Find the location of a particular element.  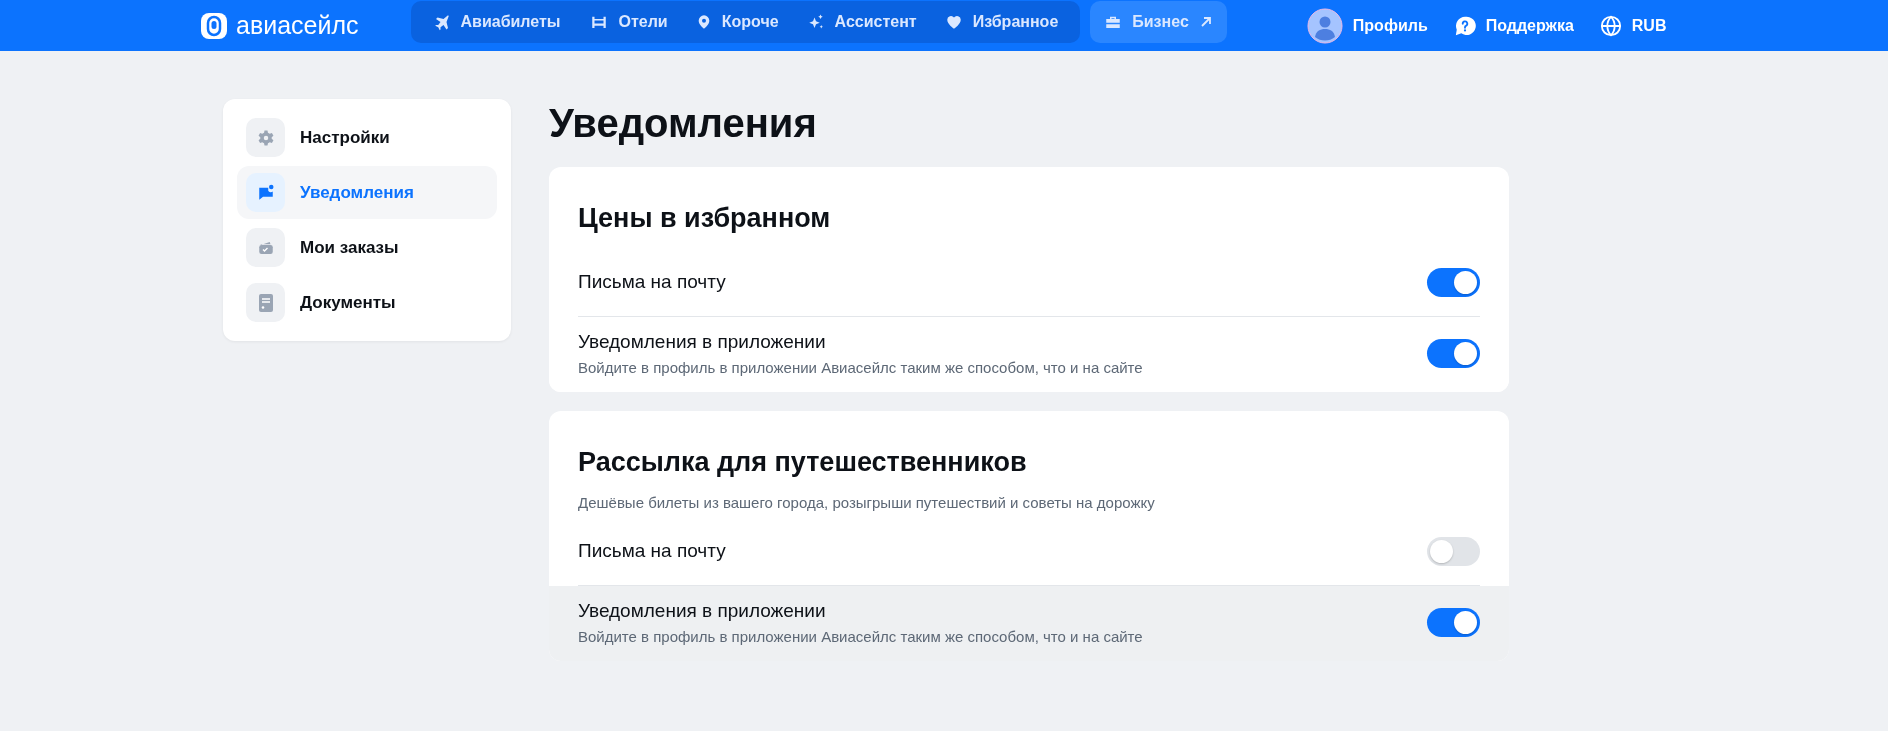

nav-link: Авиабилеты is located at coordinates (496, 21).